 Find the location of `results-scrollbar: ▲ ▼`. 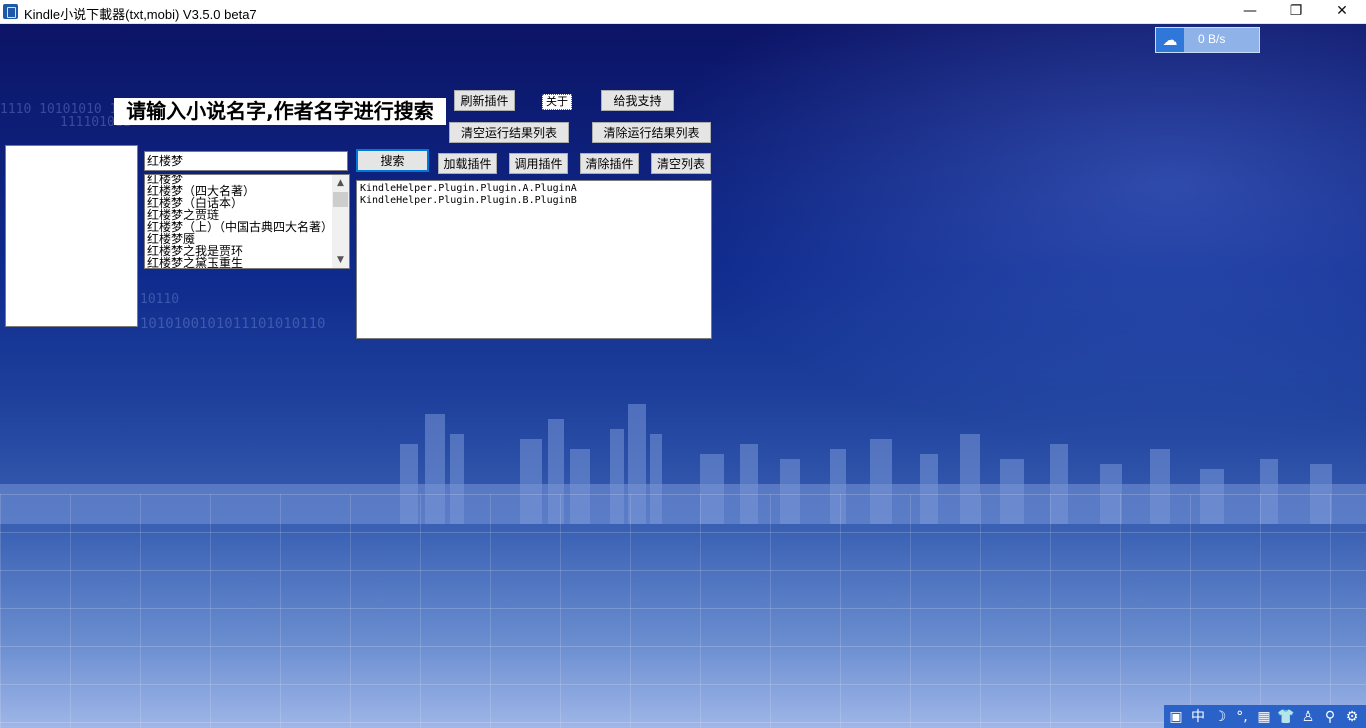

results-scrollbar: ▲ ▼ is located at coordinates (340, 221).